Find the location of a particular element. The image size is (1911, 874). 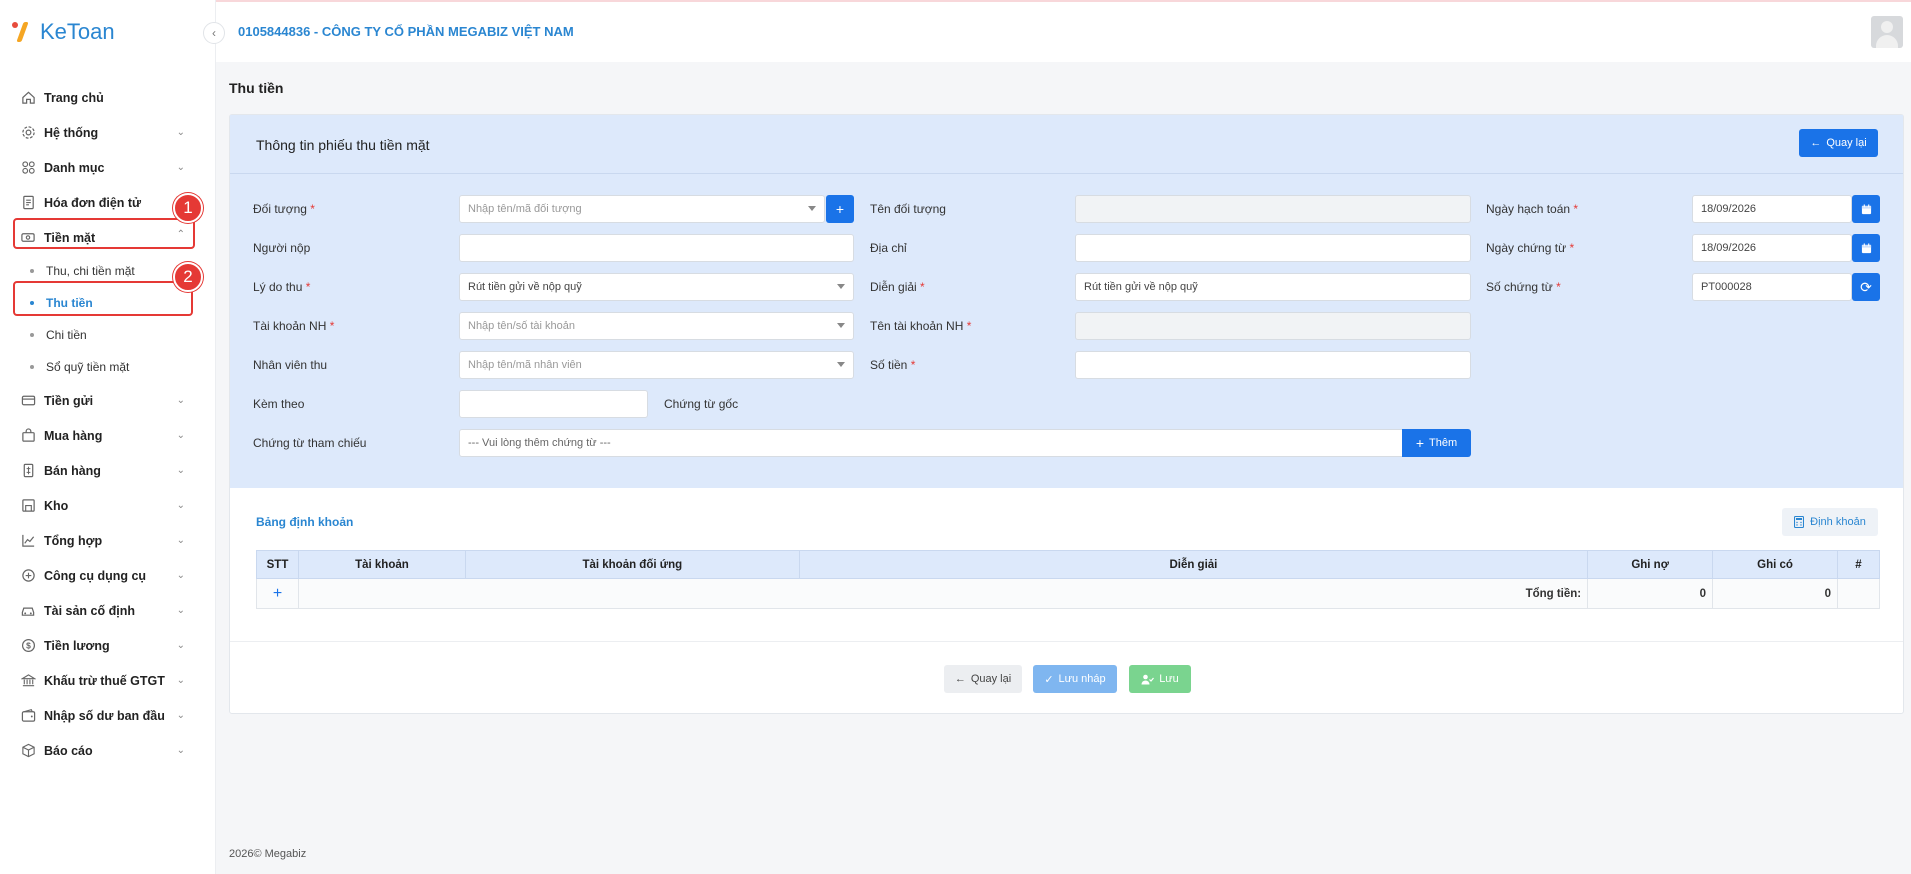

calendar-button-hach-toan is located at coordinates (1866, 209).